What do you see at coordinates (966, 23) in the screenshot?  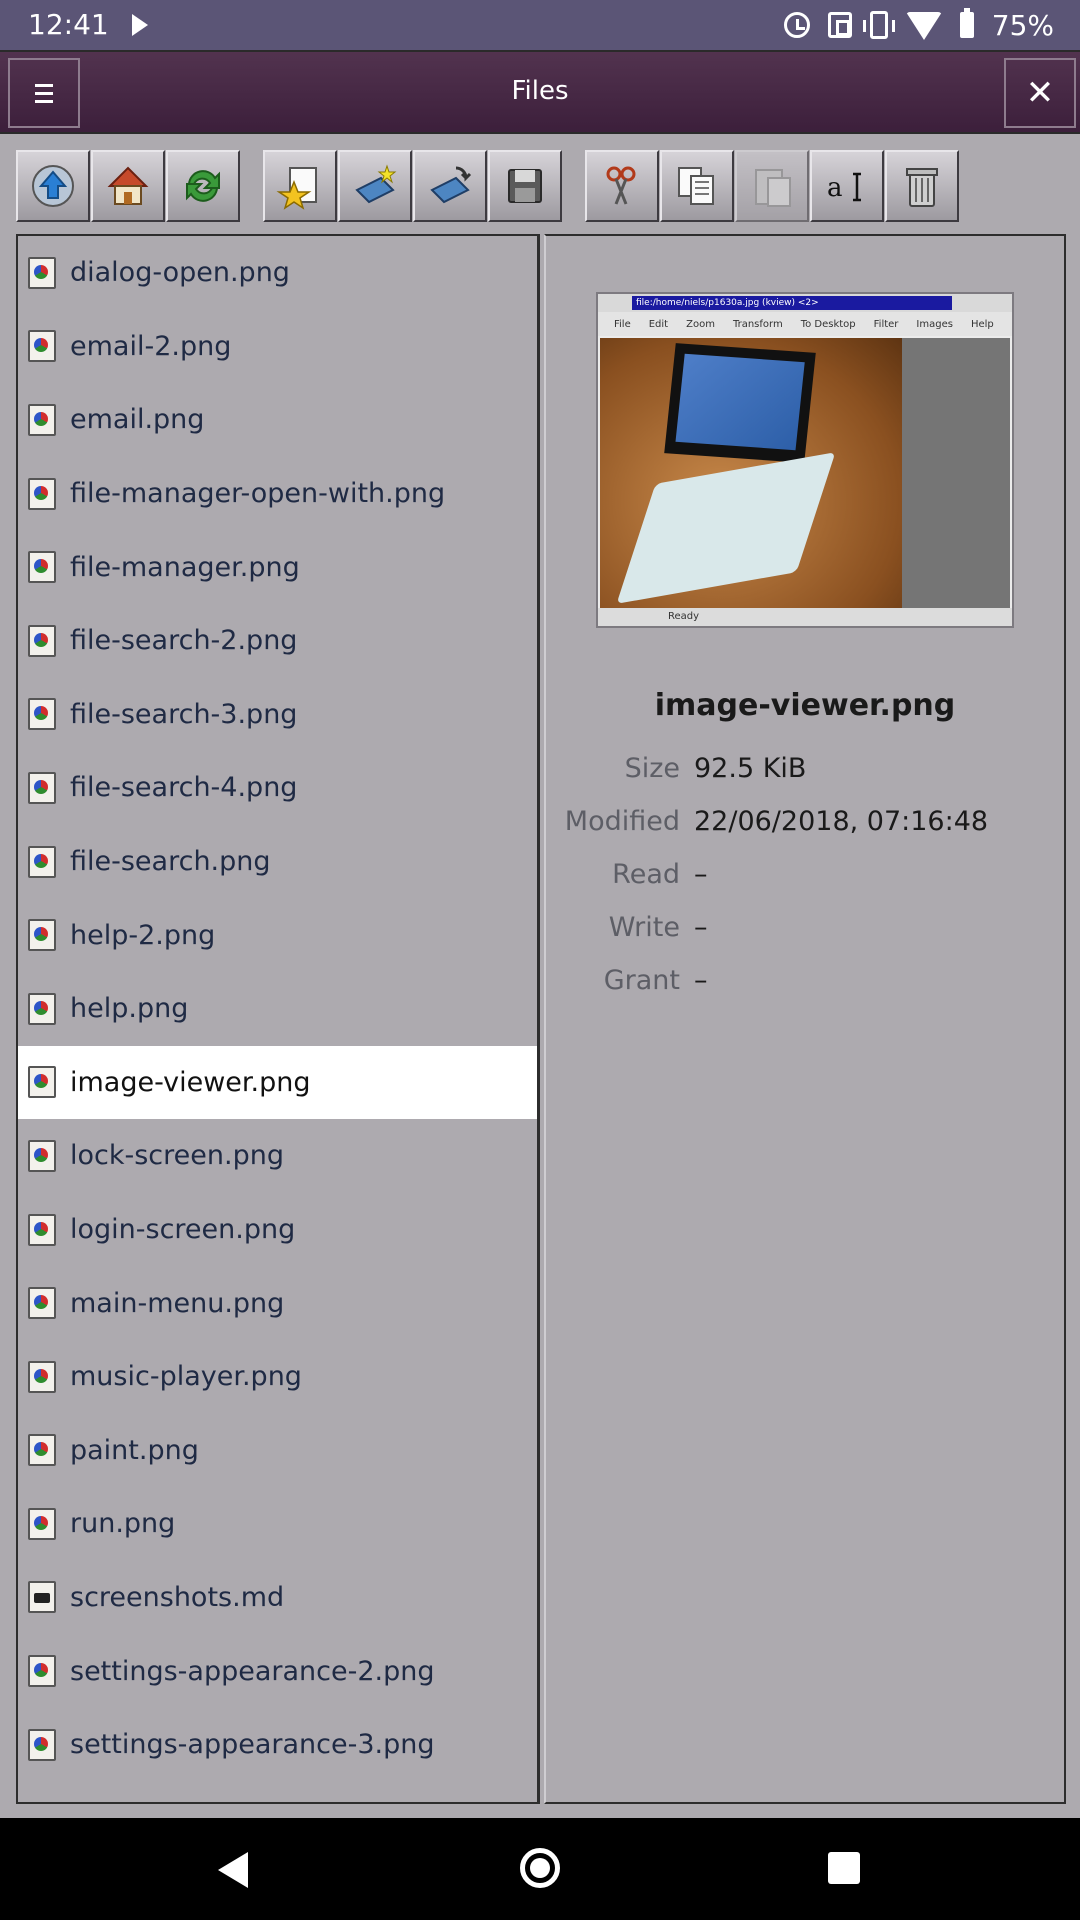 I see `battery-icon` at bounding box center [966, 23].